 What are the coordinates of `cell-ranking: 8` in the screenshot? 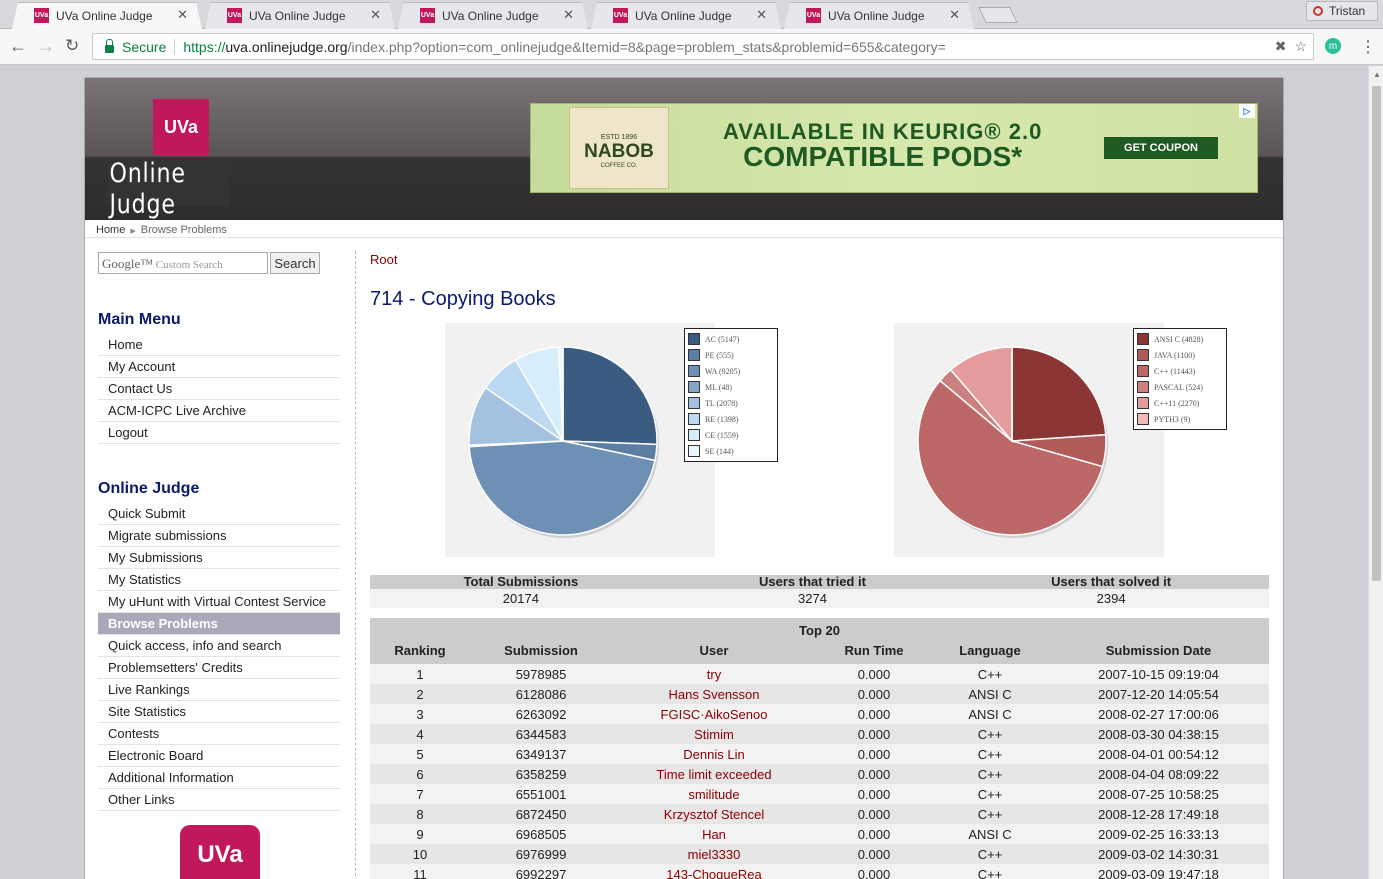 It's located at (420, 814).